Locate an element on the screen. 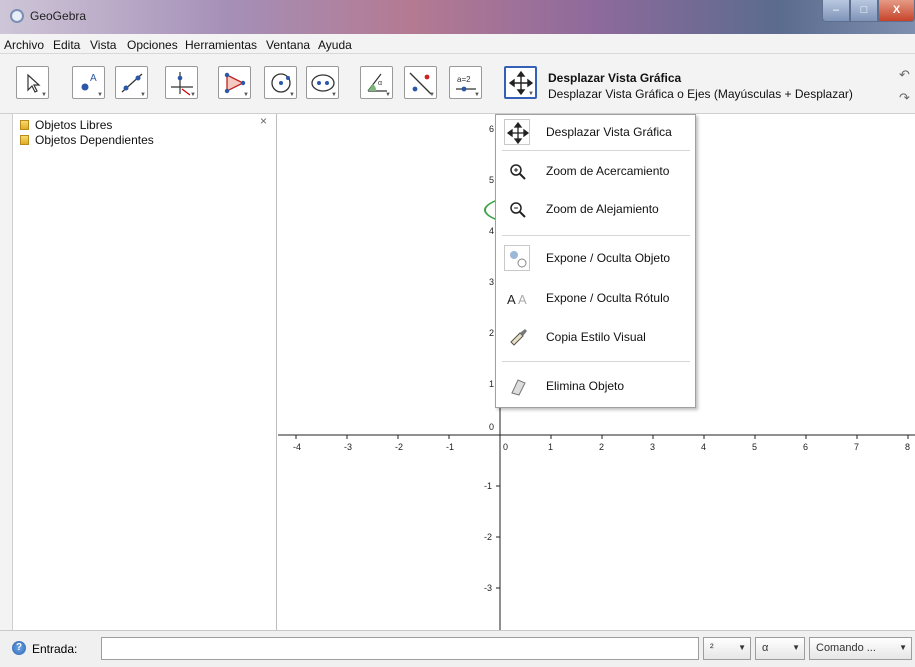 This screenshot has height=667, width=915. title-bar: GeoGebra – □ X is located at coordinates (457, 17).